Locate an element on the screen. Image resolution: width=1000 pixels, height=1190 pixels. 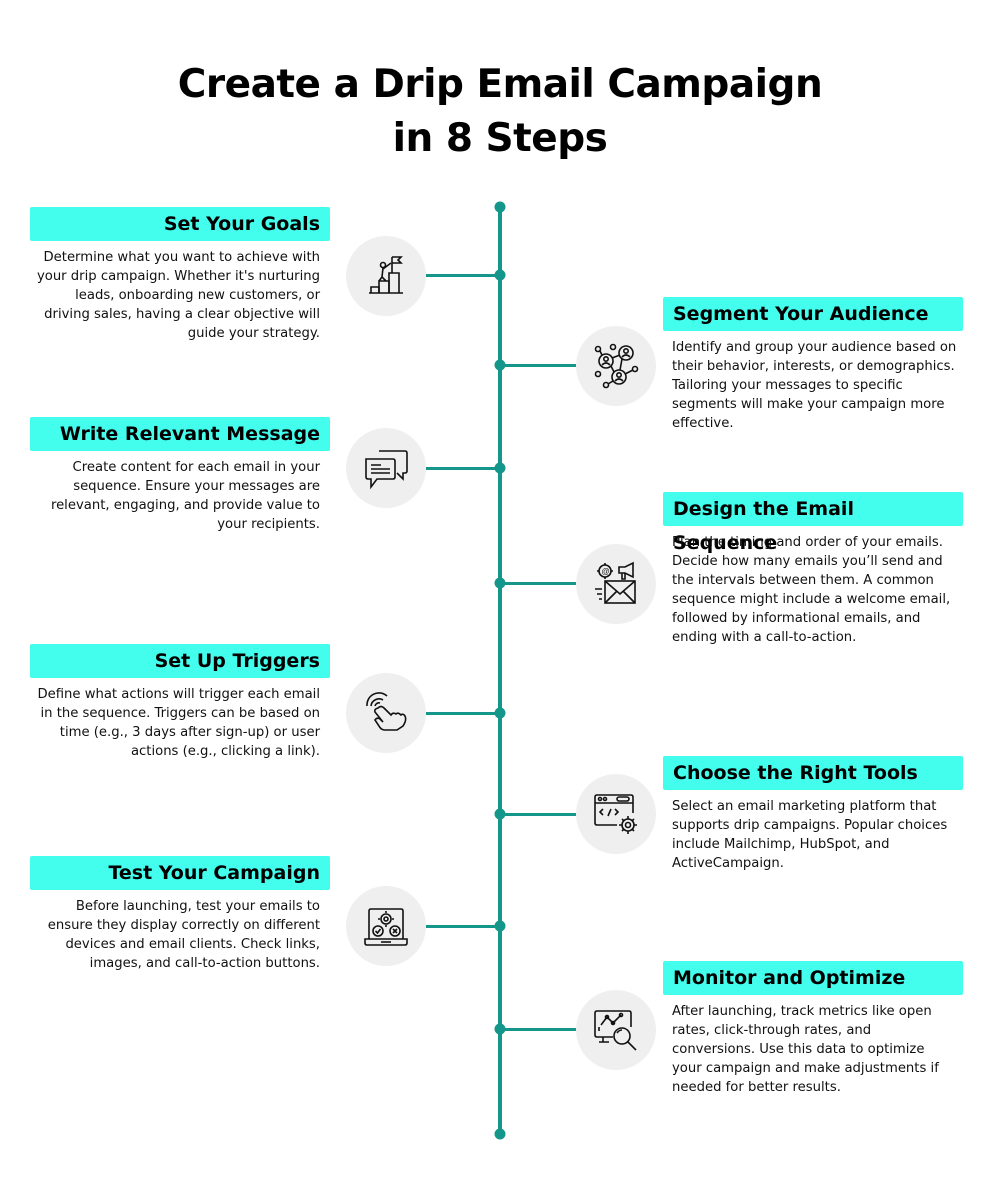
email-megaphone-icon: @ is located at coordinates (615, 582).